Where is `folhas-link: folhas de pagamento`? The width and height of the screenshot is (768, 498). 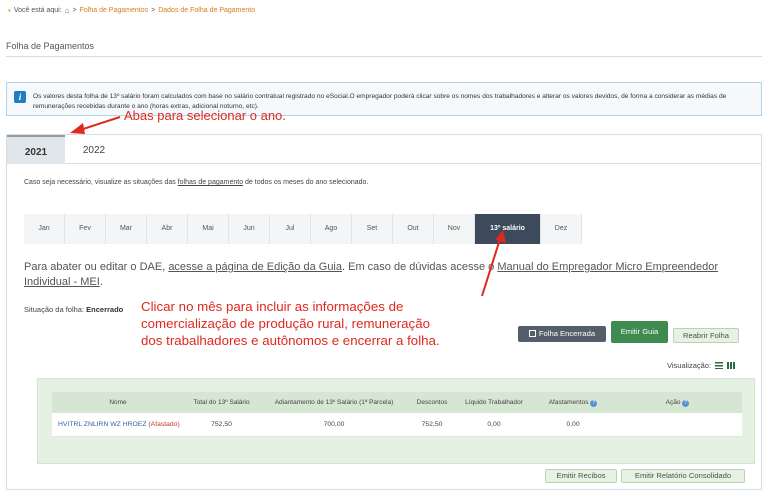
folhas-link: folhas de pagamento is located at coordinates (210, 182).